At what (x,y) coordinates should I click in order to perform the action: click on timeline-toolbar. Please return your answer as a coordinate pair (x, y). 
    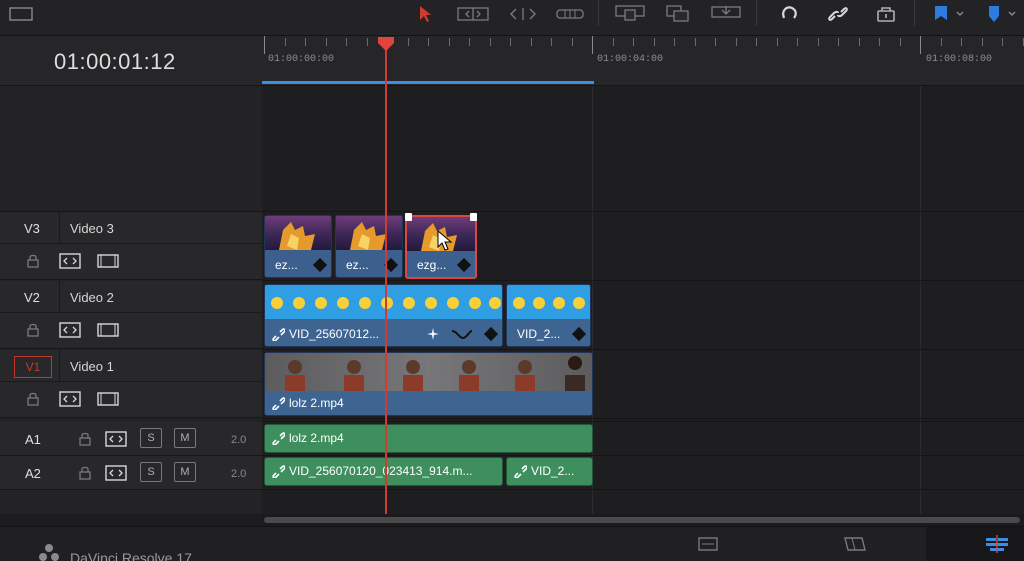
    Looking at the image, I should click on (512, 18).